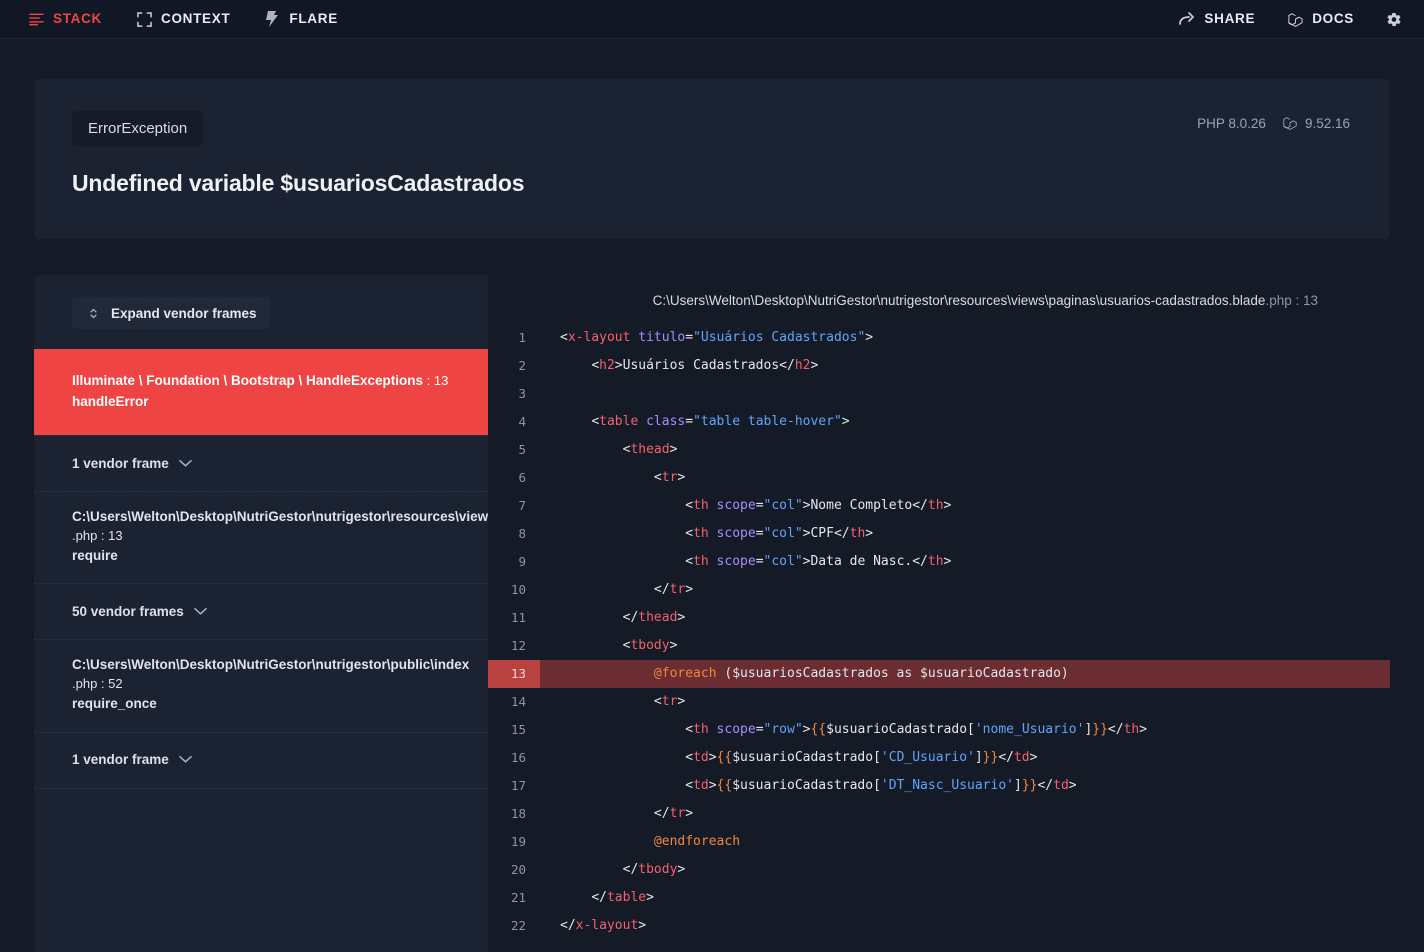 The height and width of the screenshot is (952, 1424). Describe the element at coordinates (518, 729) in the screenshot. I see `code-line-number: 15` at that location.